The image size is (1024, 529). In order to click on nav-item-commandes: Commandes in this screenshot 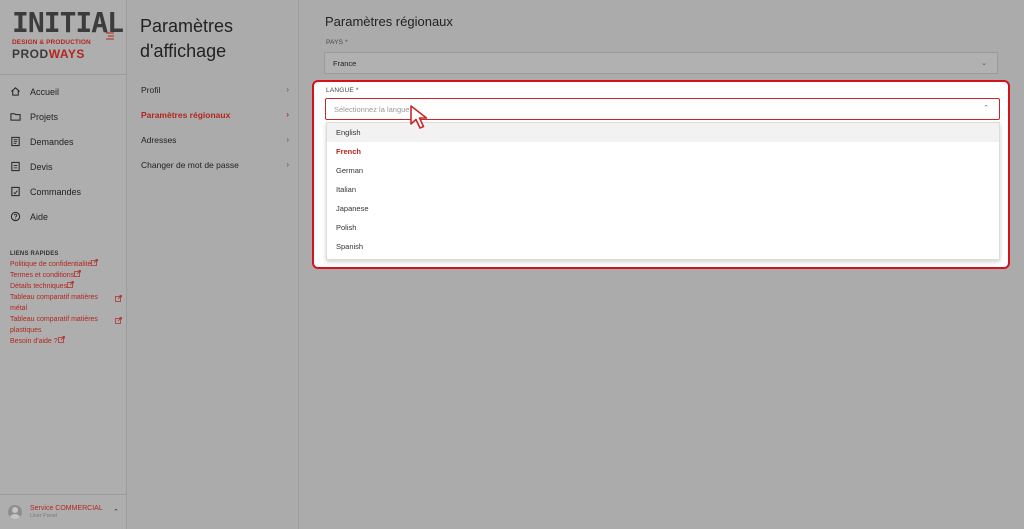, I will do `click(63, 191)`.